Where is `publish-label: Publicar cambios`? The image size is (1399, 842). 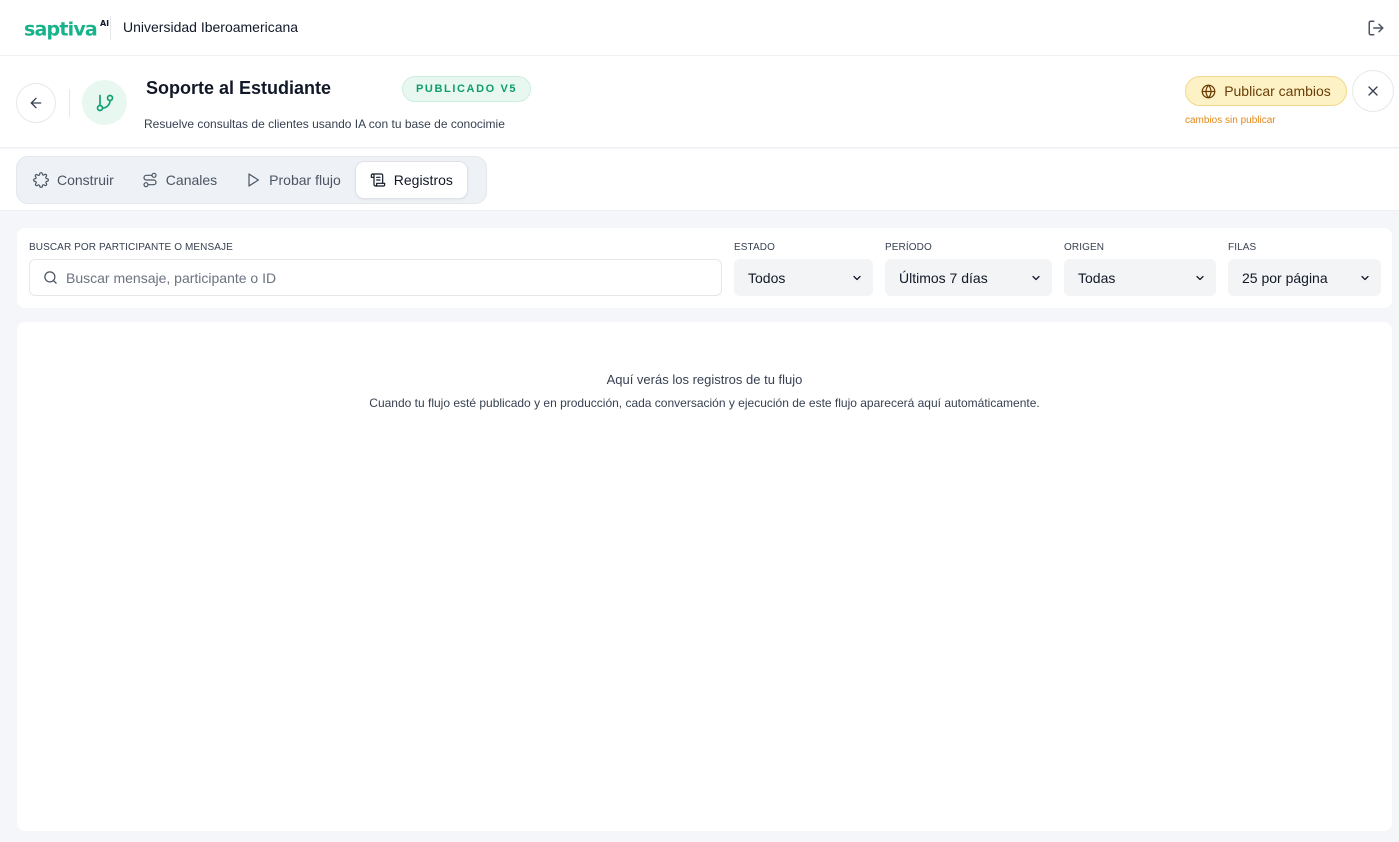
publish-label: Publicar cambios is located at coordinates (1277, 91).